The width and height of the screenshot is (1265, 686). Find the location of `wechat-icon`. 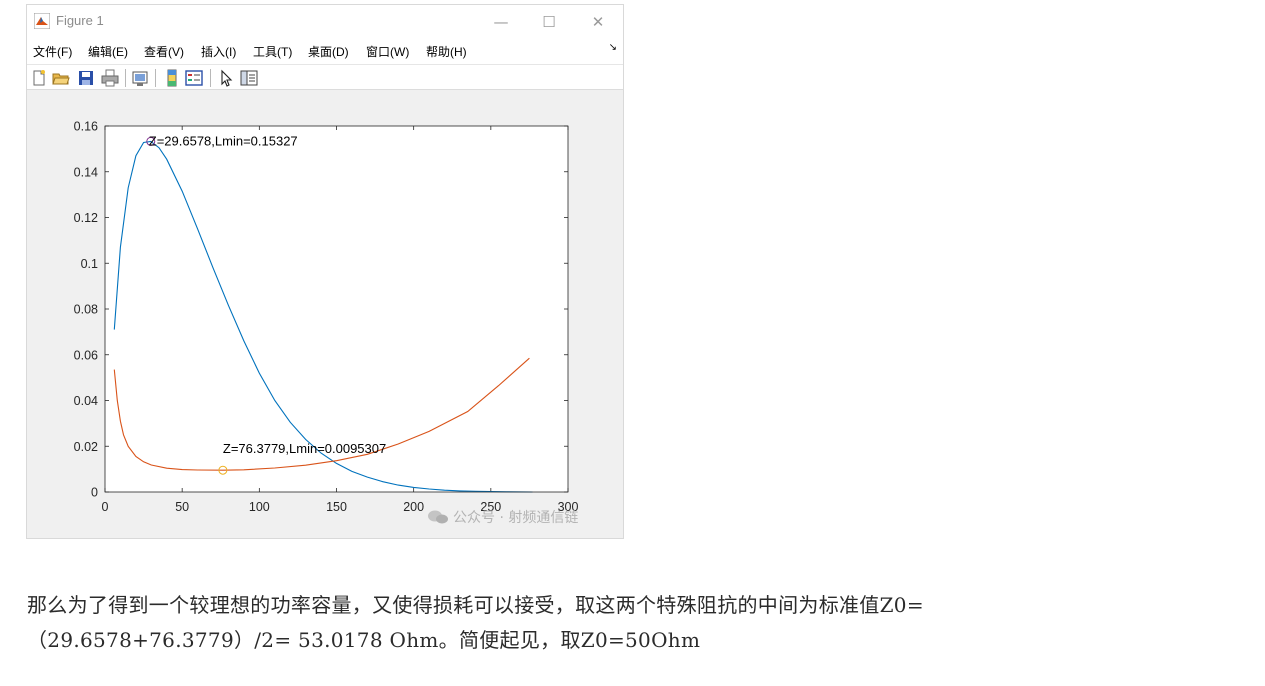

wechat-icon is located at coordinates (438, 517).